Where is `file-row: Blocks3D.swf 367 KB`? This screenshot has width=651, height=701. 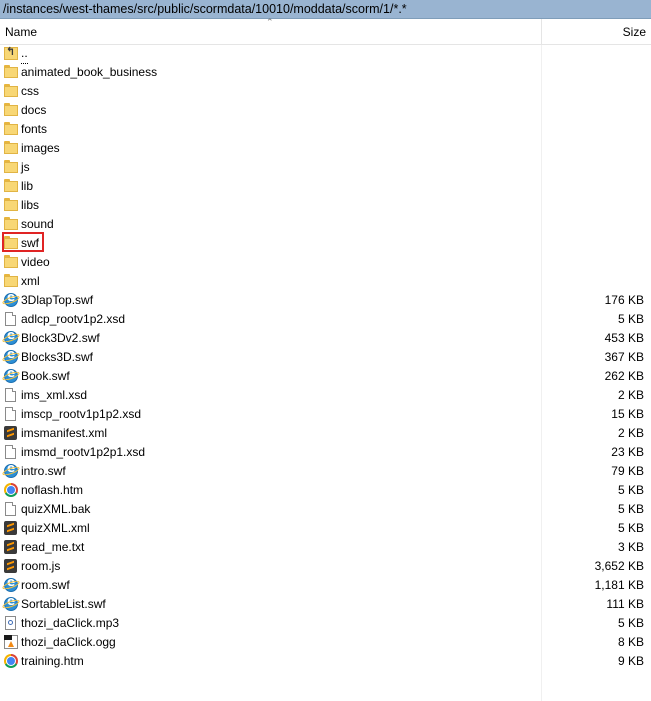 file-row: Blocks3D.swf 367 KB is located at coordinates (325, 357).